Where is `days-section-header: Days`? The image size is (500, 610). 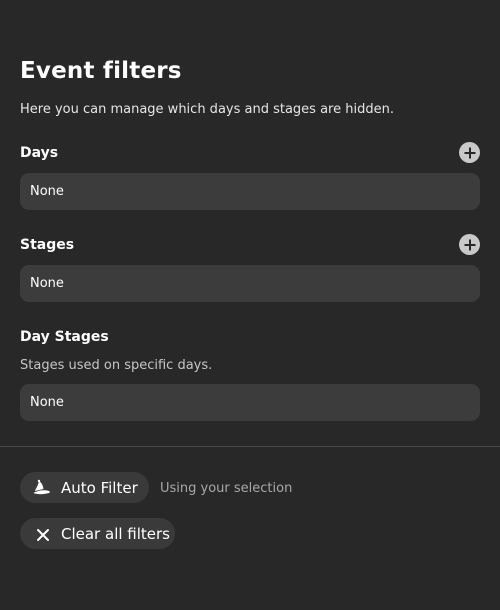
days-section-header: Days is located at coordinates (250, 154).